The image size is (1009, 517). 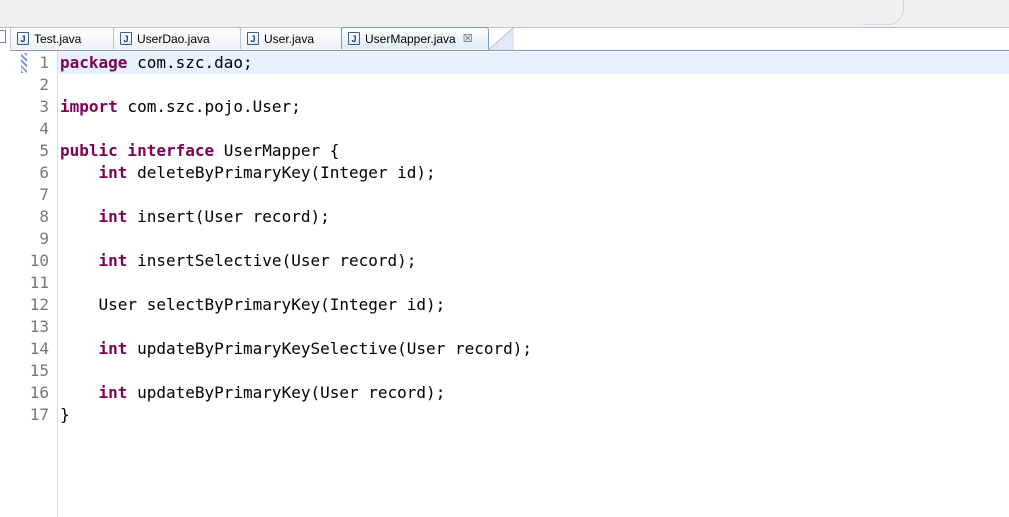 What do you see at coordinates (44, 216) in the screenshot?
I see `line-number: 8` at bounding box center [44, 216].